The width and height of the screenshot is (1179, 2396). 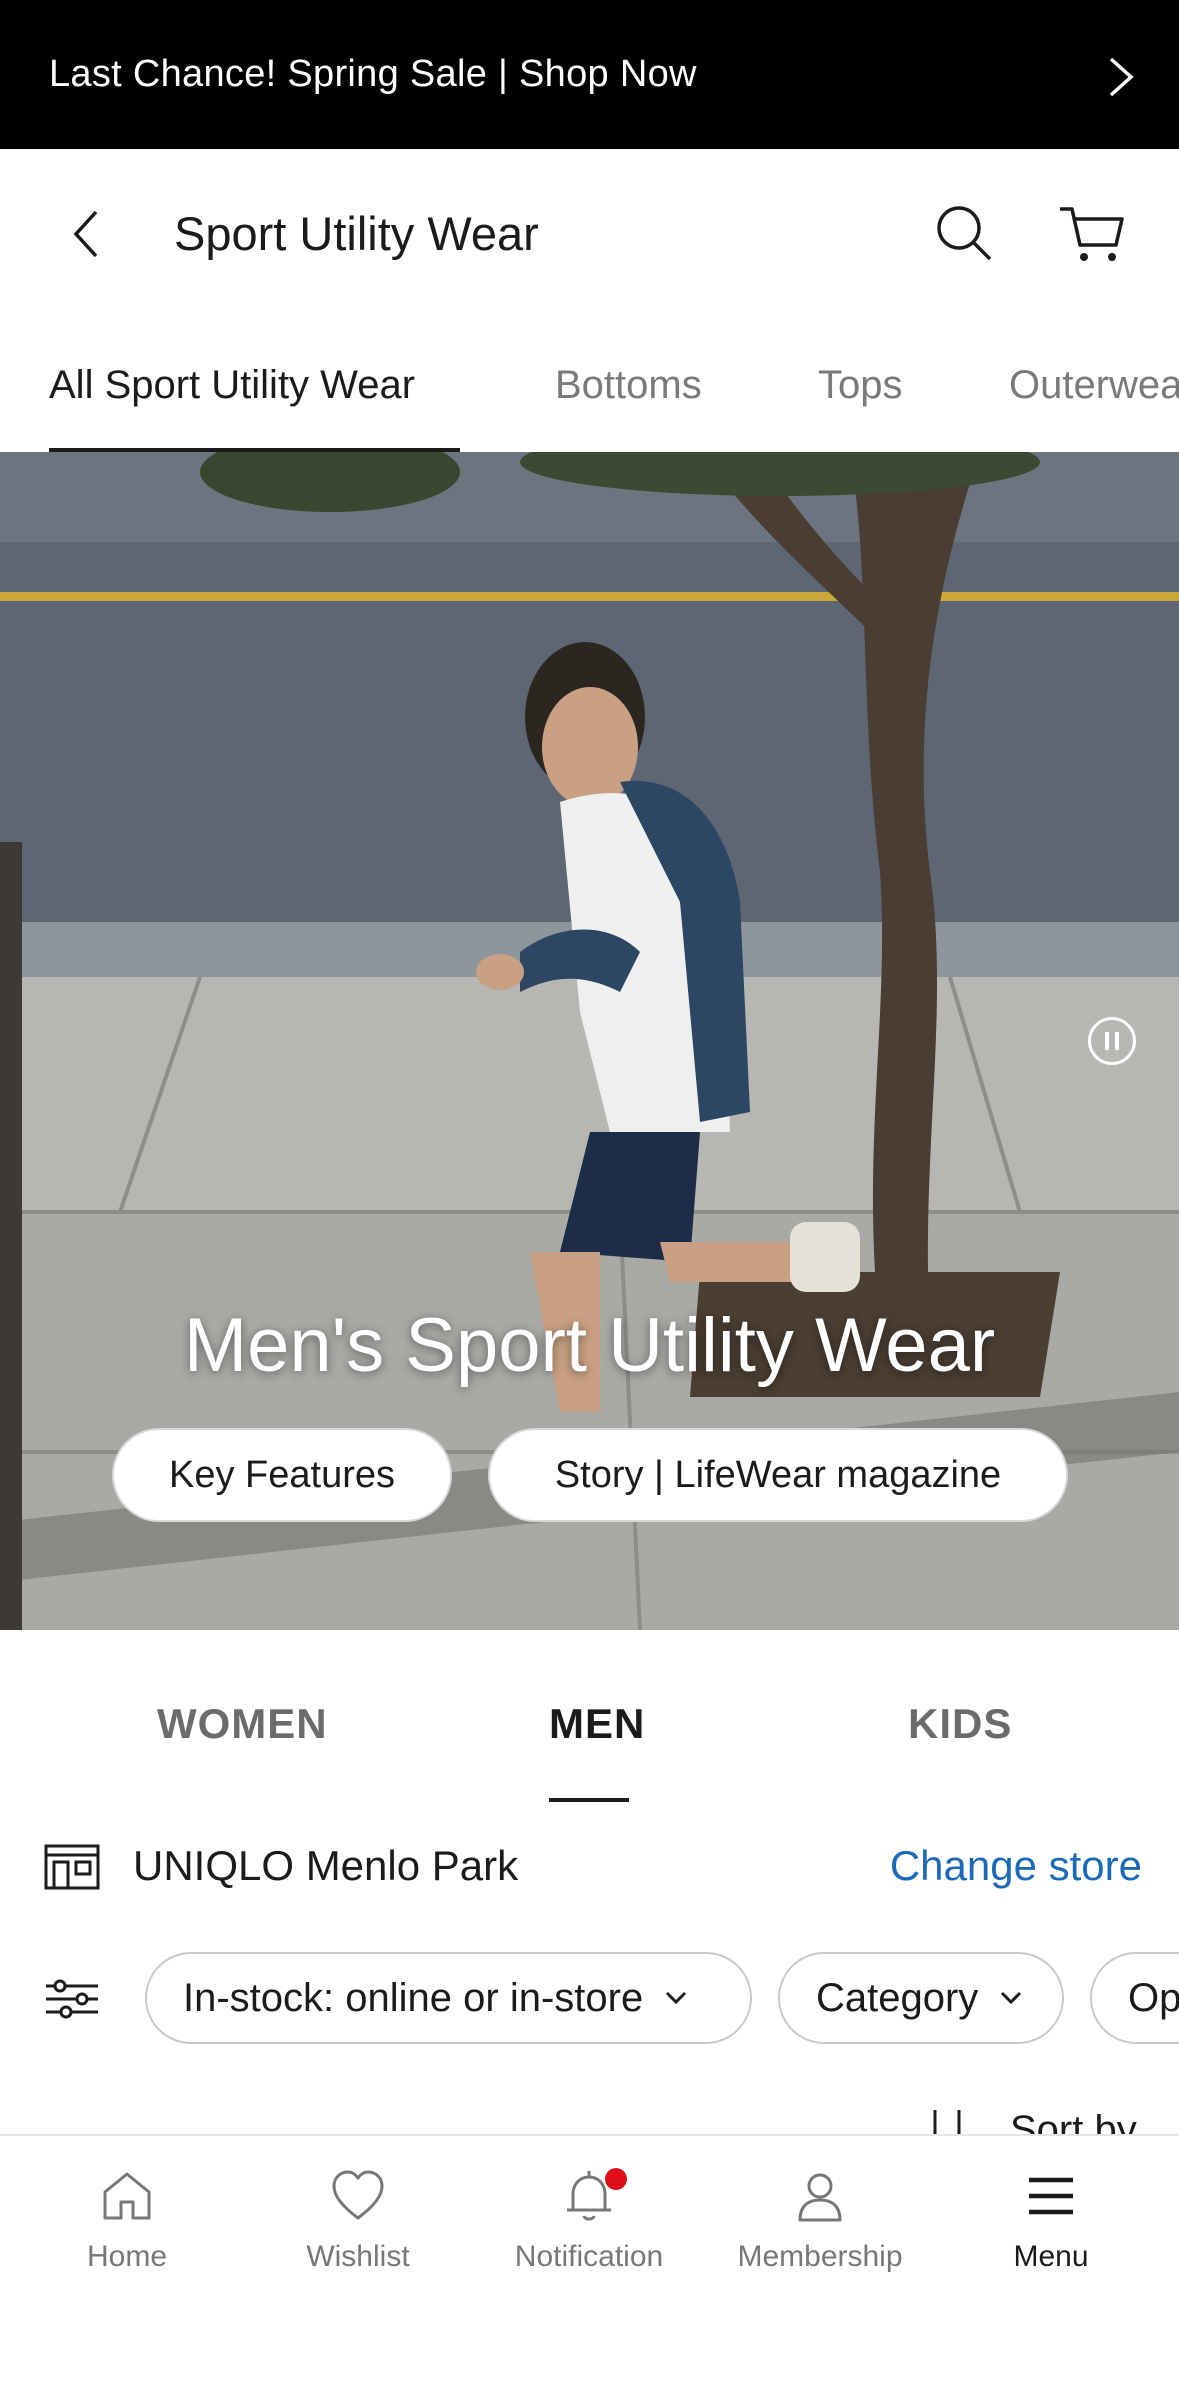 I want to click on heart-icon, so click(x=358, y=2195).